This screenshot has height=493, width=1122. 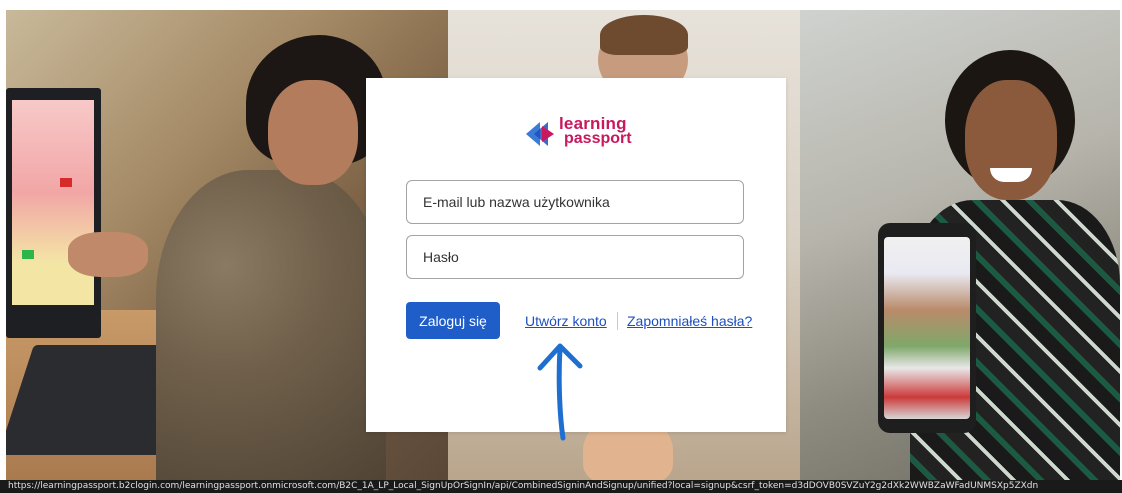 What do you see at coordinates (566, 321) in the screenshot?
I see `create-account-link: Utwórz konto` at bounding box center [566, 321].